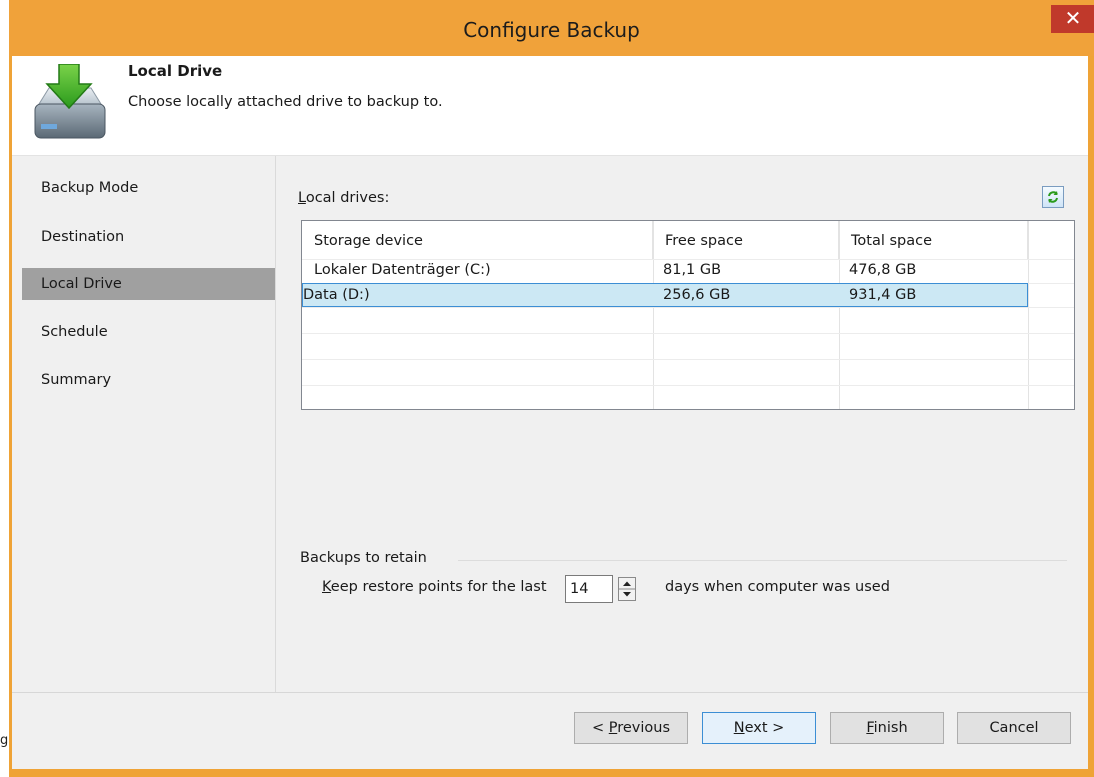 The width and height of the screenshot is (1094, 777). Describe the element at coordinates (644, 728) in the screenshot. I see `previous-button-text: revious` at that location.